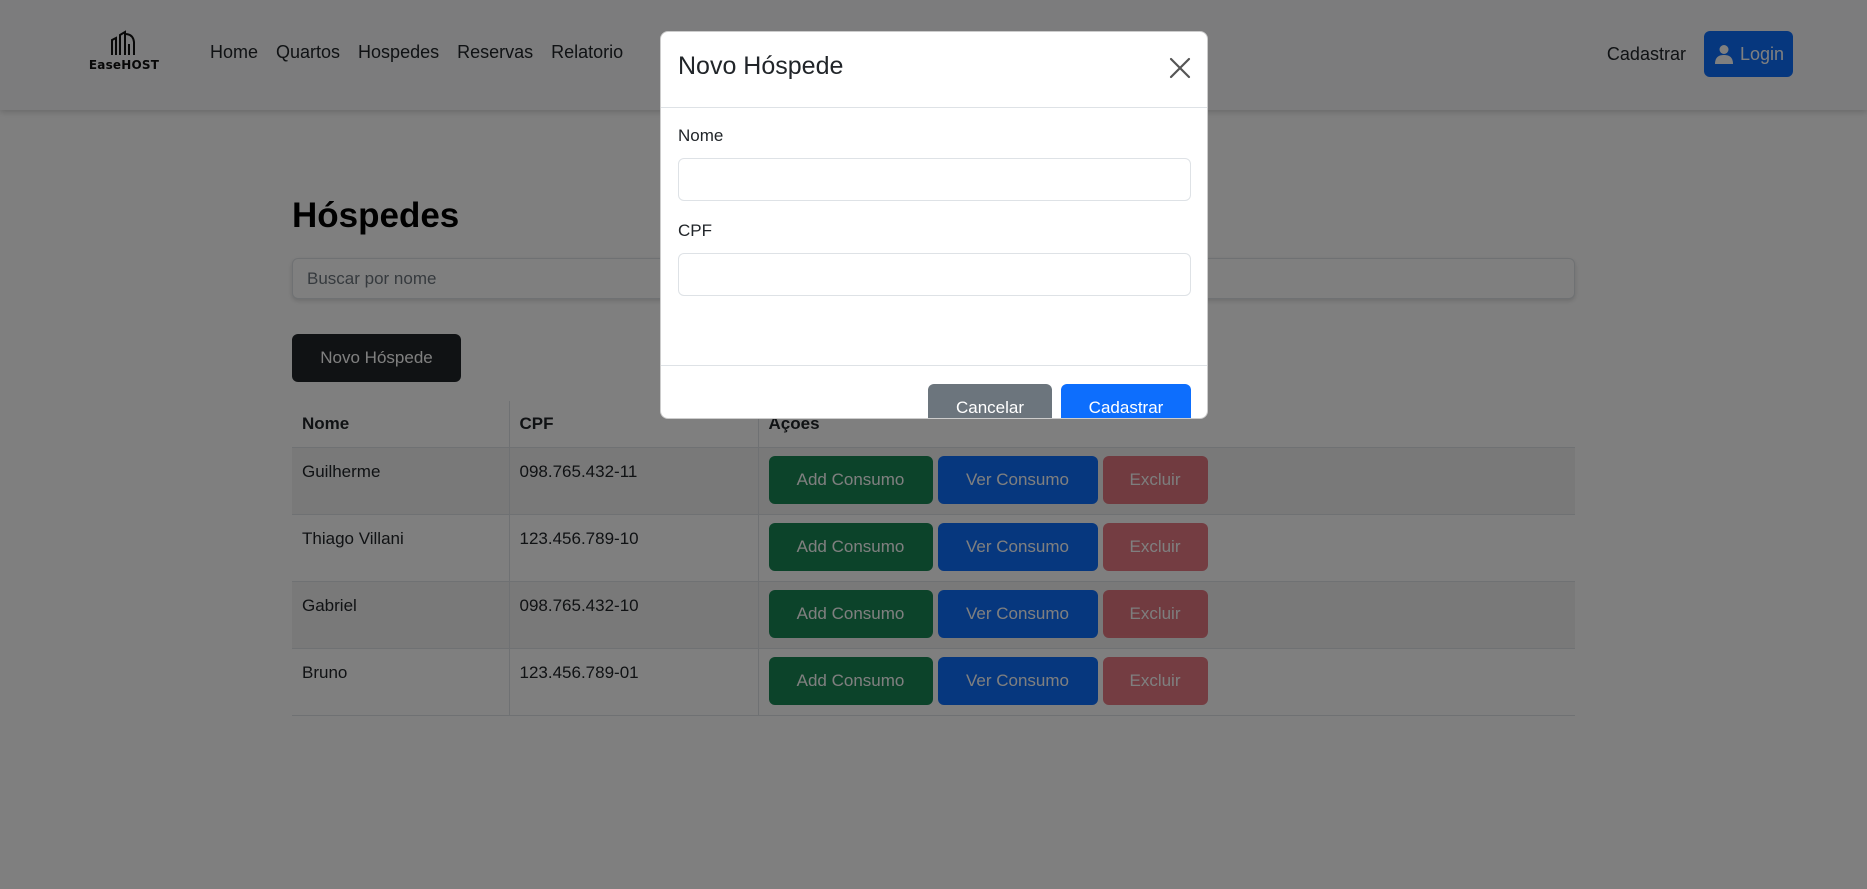  I want to click on modal-header: Novo Hóspede, so click(934, 70).